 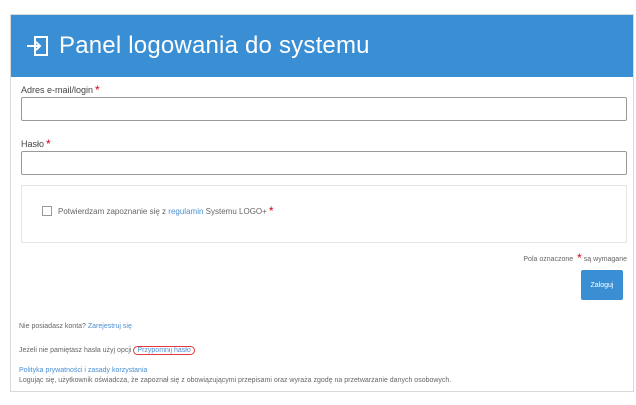 I want to click on regulamin-link: regulamin, so click(x=185, y=211).